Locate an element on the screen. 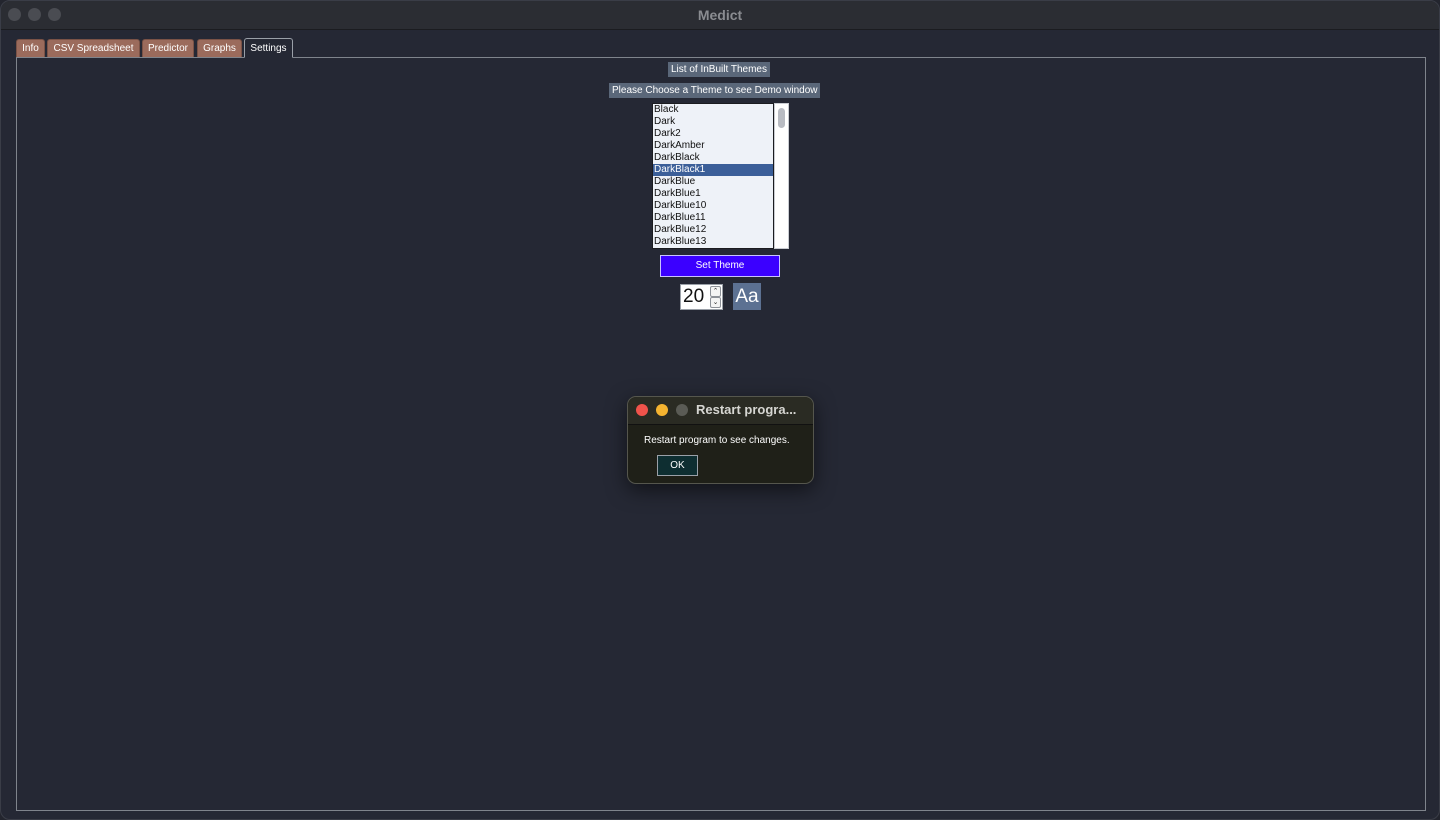 The width and height of the screenshot is (1440, 820). list-item: DarkBlack is located at coordinates (713, 158).